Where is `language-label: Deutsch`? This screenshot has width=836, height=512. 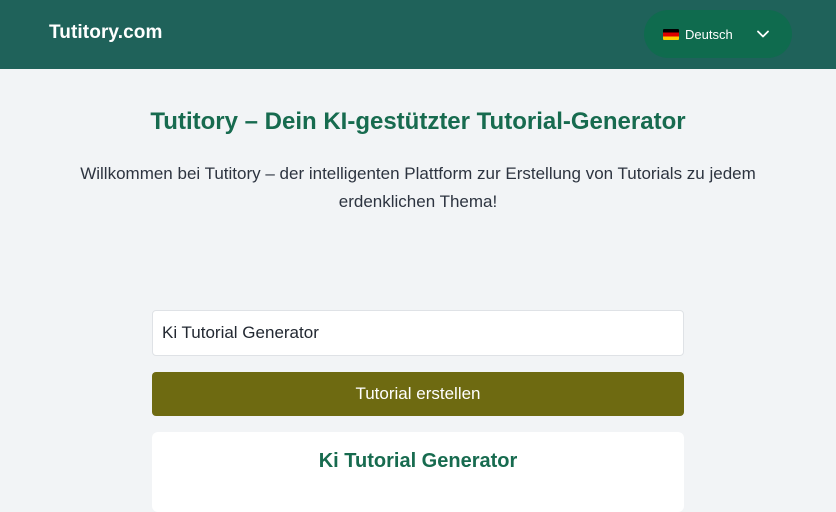 language-label: Deutsch is located at coordinates (709, 34).